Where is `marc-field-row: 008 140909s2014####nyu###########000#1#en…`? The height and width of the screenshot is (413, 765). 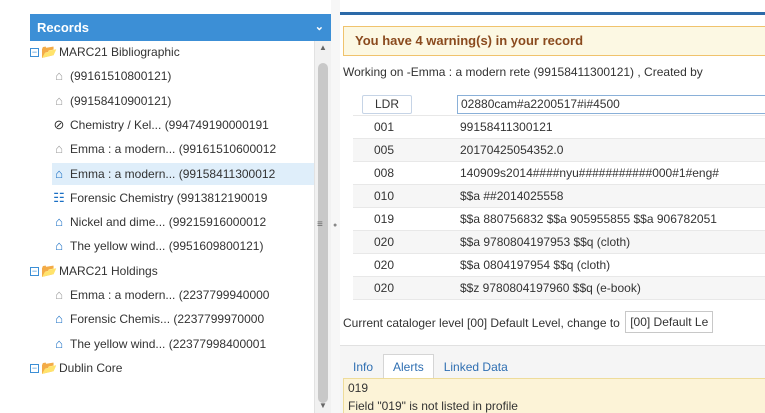
marc-field-row: 008 140909s2014####nyu###########000#1#en… is located at coordinates (559, 173).